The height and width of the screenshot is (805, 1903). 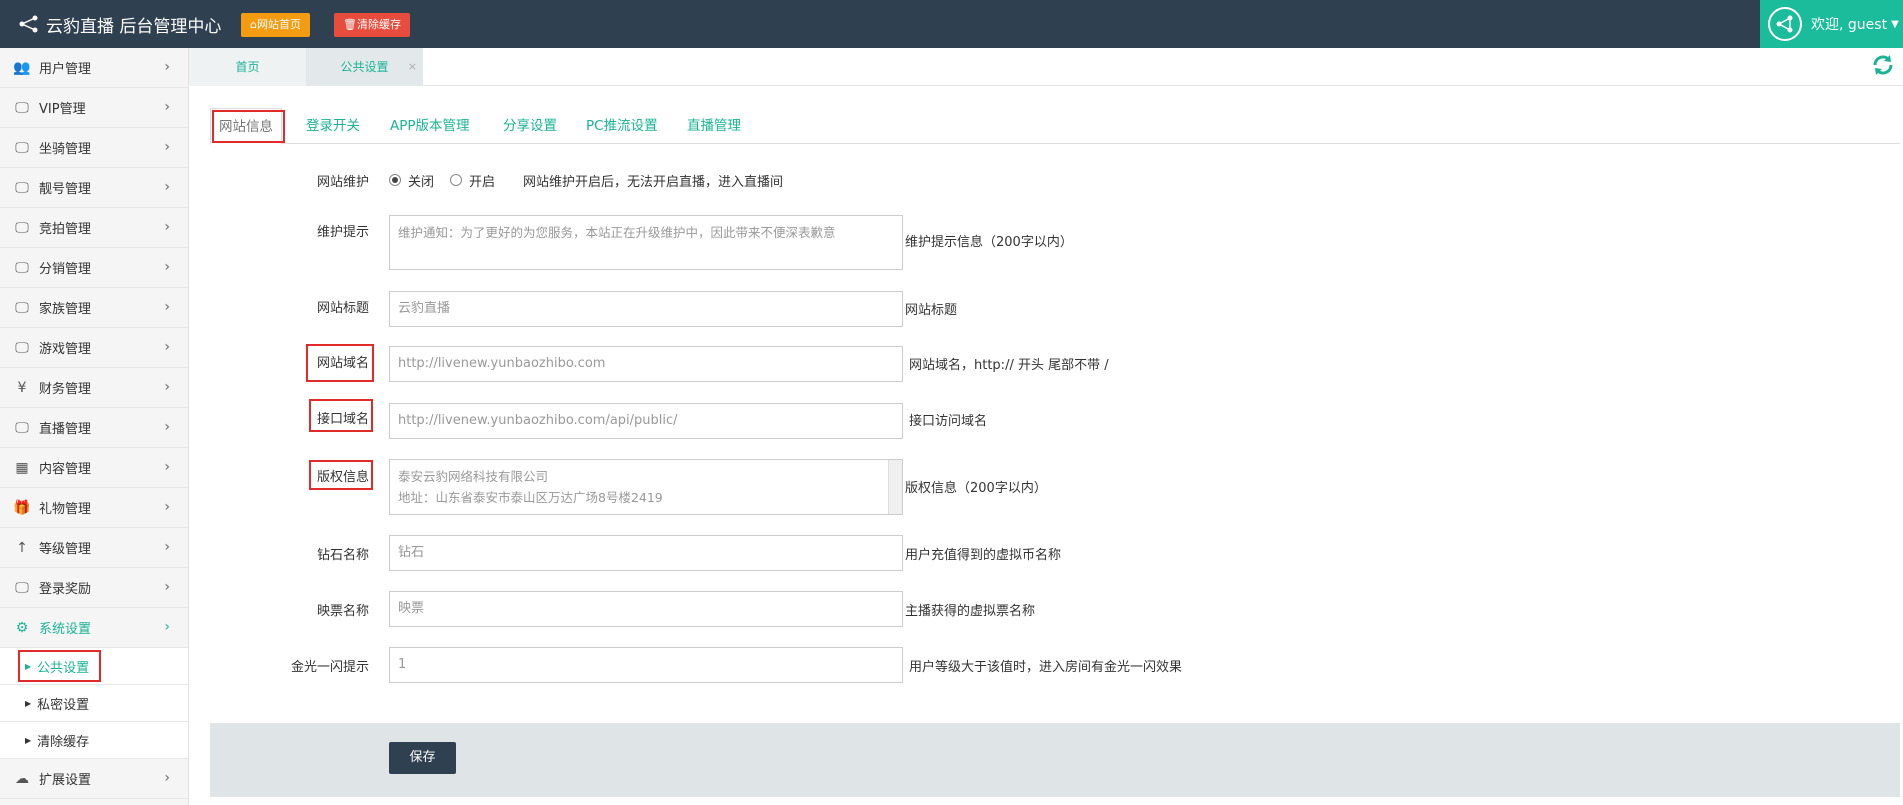 What do you see at coordinates (951, 24) in the screenshot?
I see `top-header: 云豹直播 后台管理中心 ⌂网站首页 🗑清除缓存 欢迎, guest ▼` at bounding box center [951, 24].